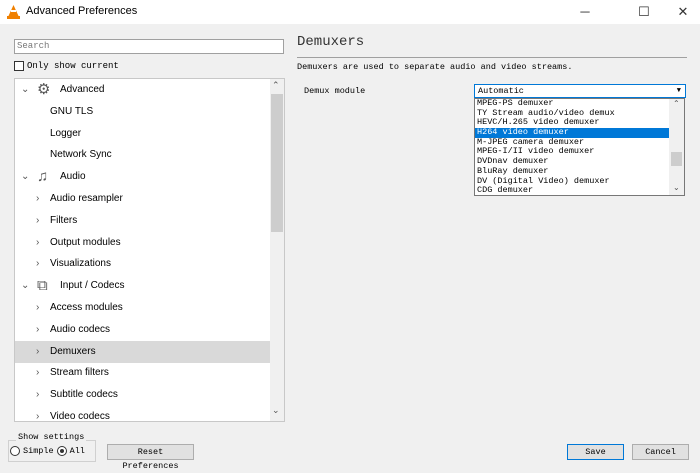  I want to click on tree-scrollbar-thumb, so click(277, 163).